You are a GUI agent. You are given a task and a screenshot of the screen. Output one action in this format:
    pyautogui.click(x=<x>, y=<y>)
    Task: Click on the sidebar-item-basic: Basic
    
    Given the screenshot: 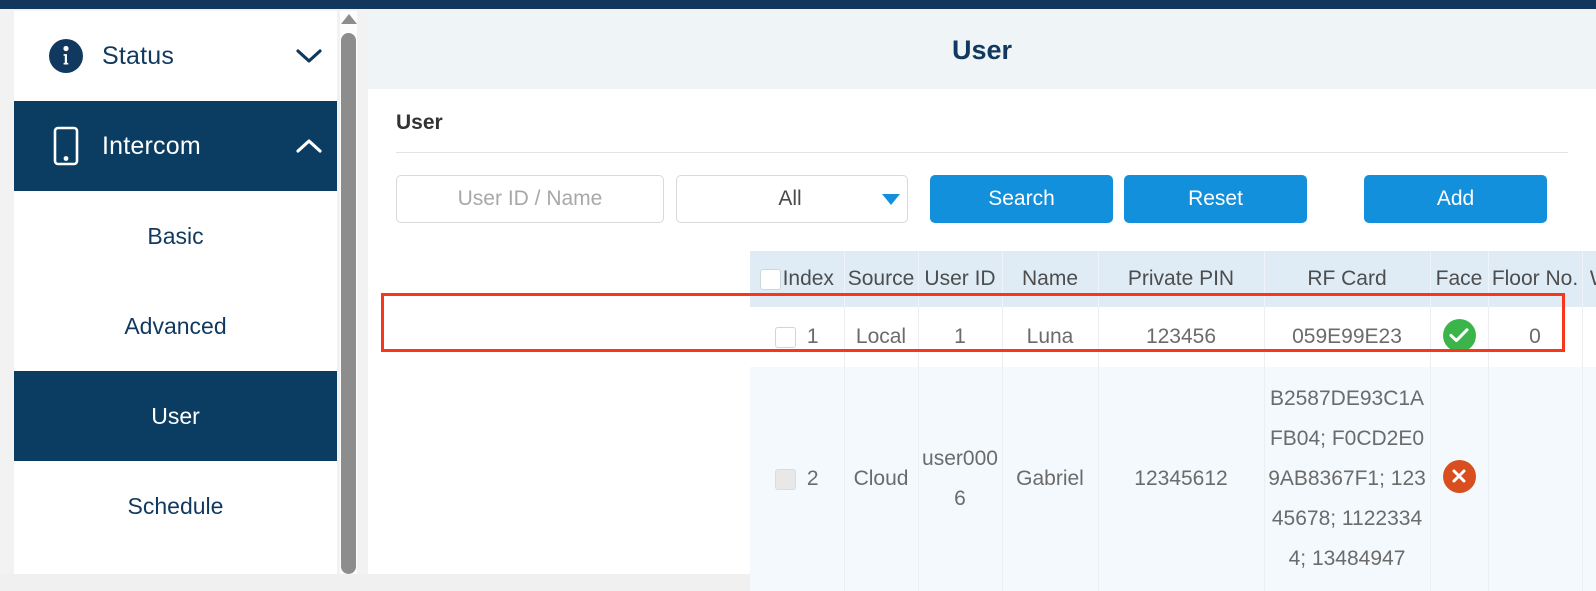 What is the action you would take?
    pyautogui.click(x=175, y=236)
    